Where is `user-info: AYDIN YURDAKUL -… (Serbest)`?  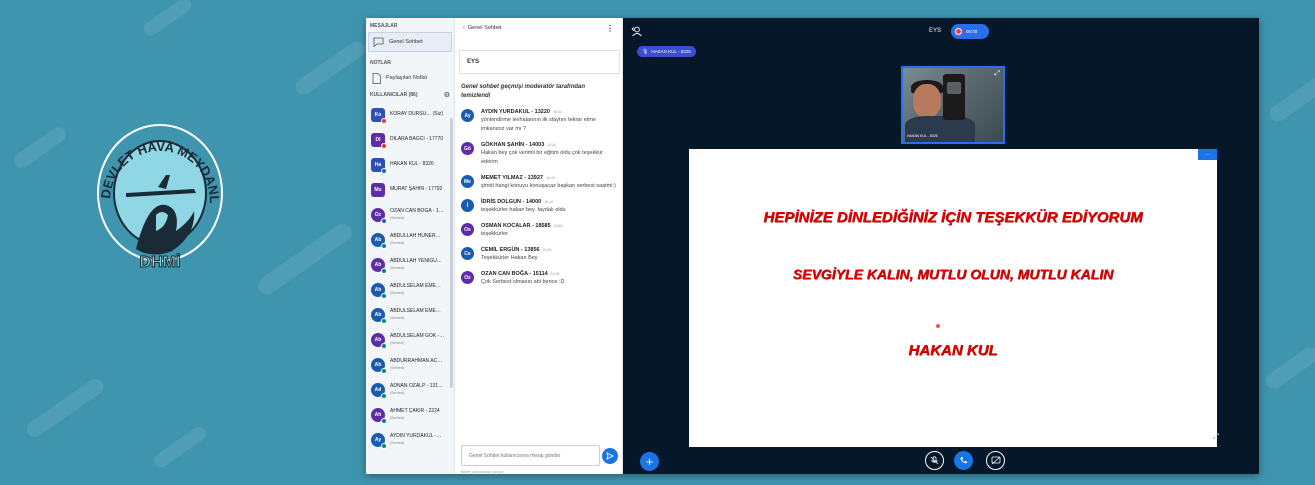
user-info: AYDIN YURDAKUL -… (Serbest) is located at coordinates (415, 440).